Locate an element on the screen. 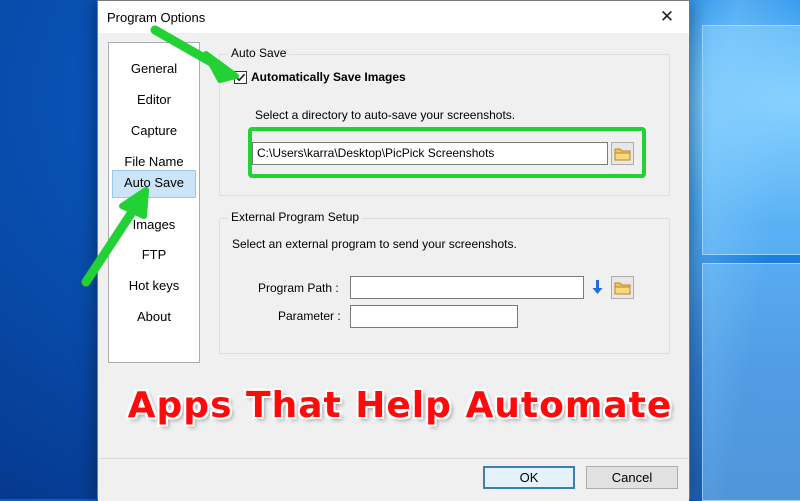 The width and height of the screenshot is (800, 501). nav-item-ftp: FTP is located at coordinates (154, 255).